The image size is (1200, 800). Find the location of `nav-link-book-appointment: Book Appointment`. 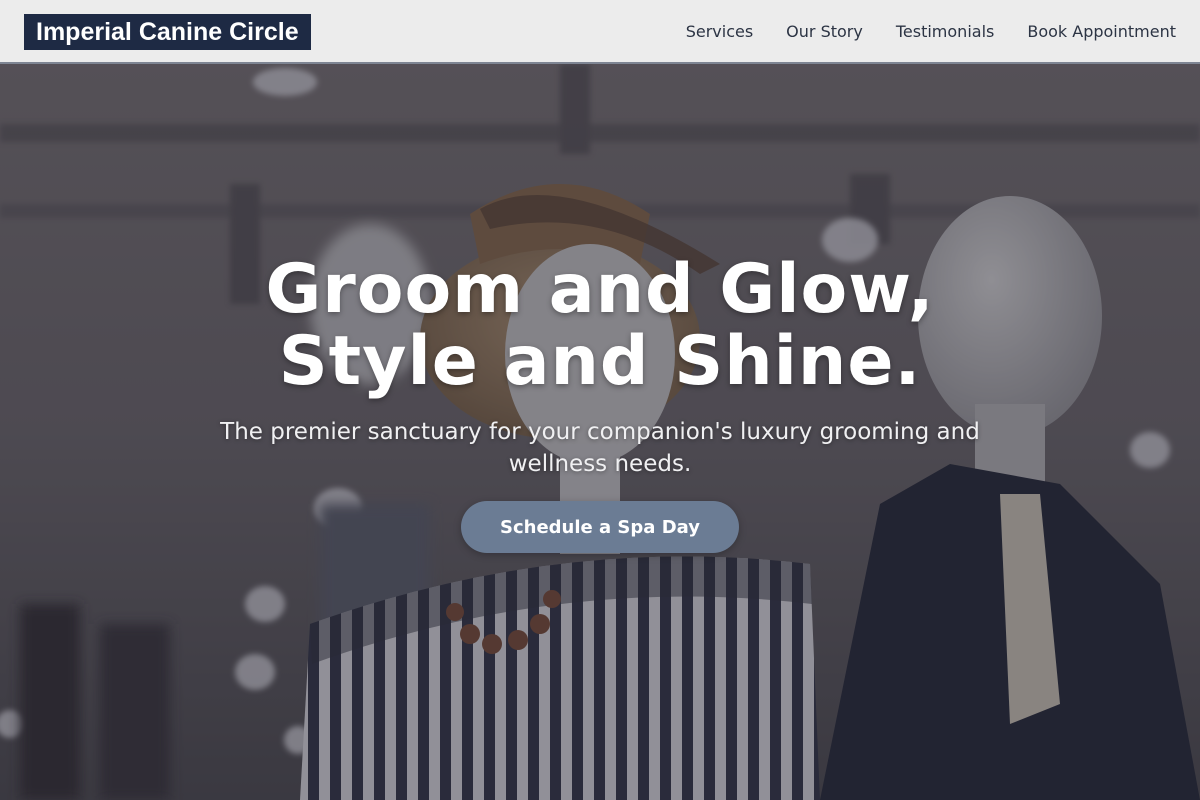

nav-link-book-appointment: Book Appointment is located at coordinates (1101, 31).